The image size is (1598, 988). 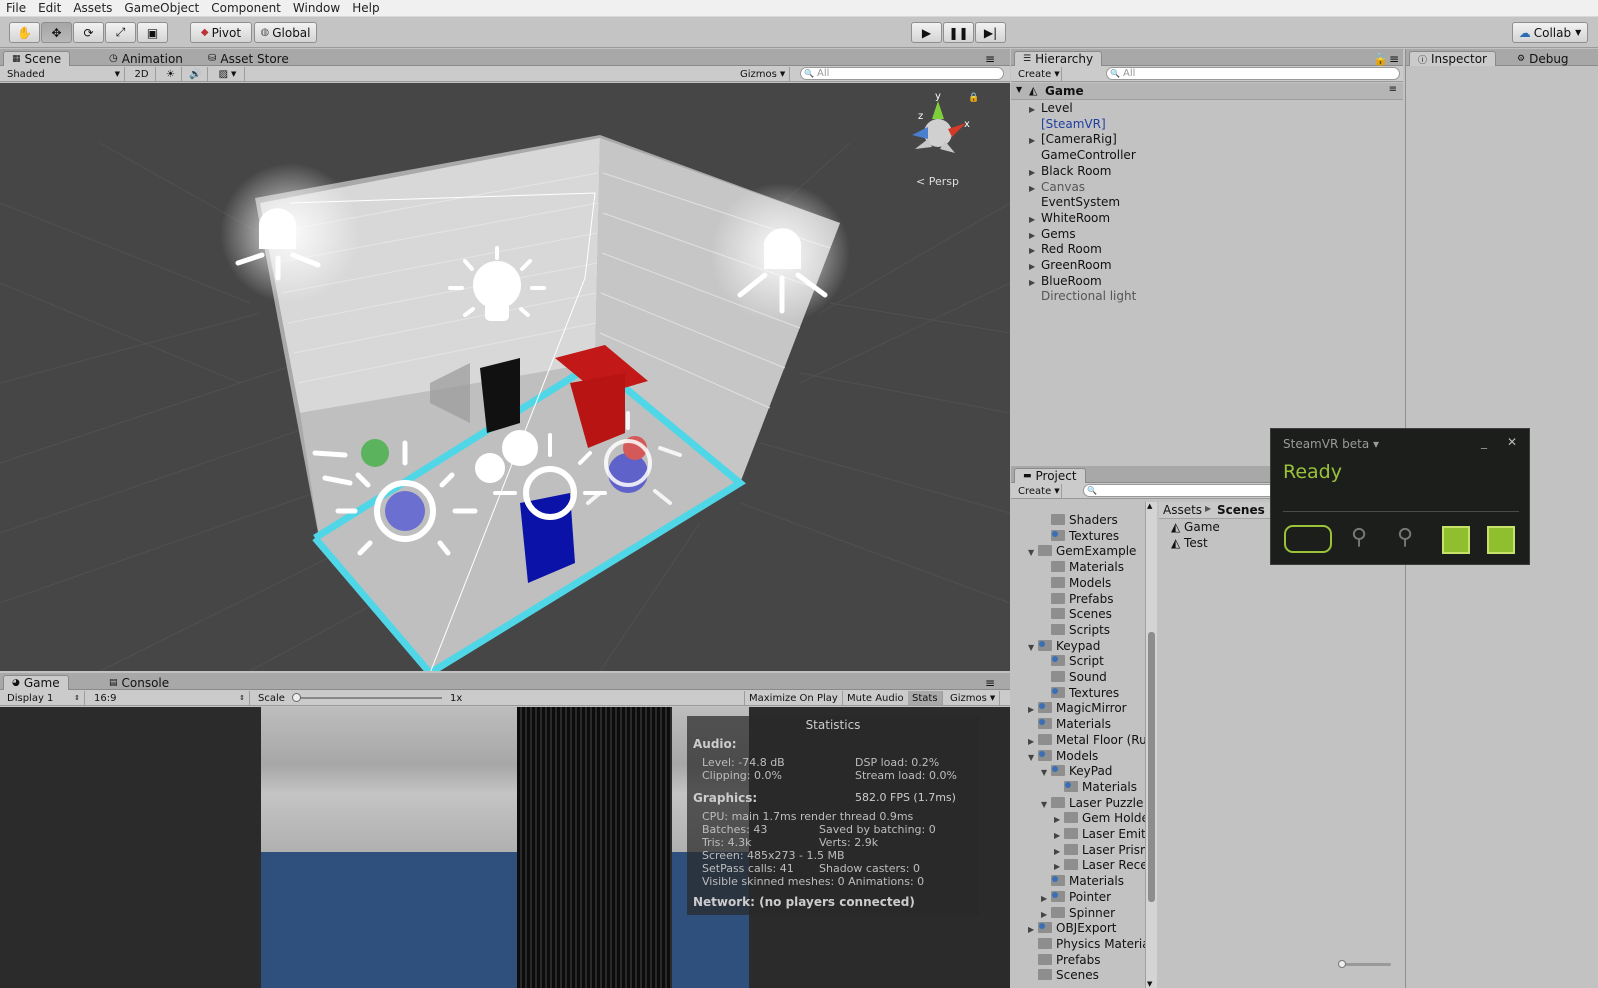 What do you see at coordinates (1077, 599) in the screenshot?
I see `project-folder: Prefabs` at bounding box center [1077, 599].